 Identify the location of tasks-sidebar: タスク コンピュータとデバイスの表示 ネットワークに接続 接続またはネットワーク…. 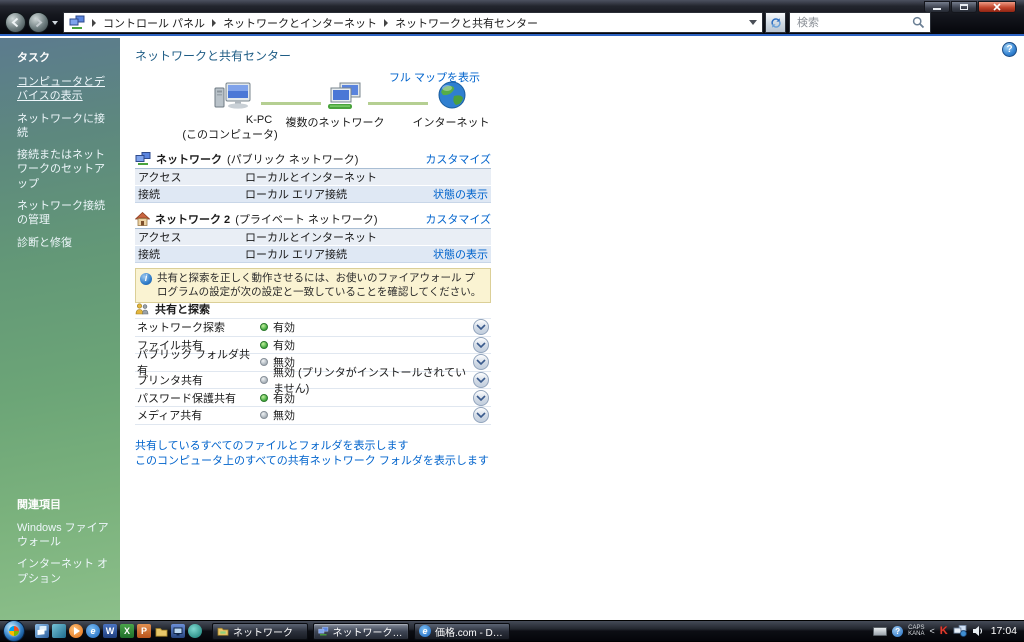
(60, 329).